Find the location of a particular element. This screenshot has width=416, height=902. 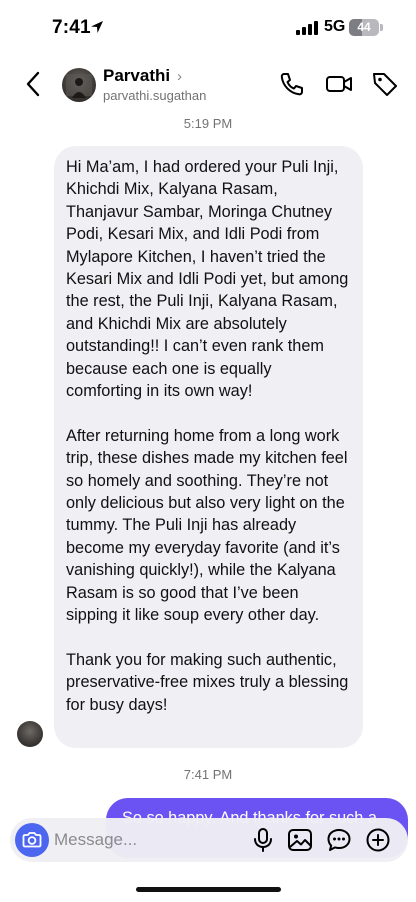

message-timestamp: 7:41 PM is located at coordinates (208, 774).